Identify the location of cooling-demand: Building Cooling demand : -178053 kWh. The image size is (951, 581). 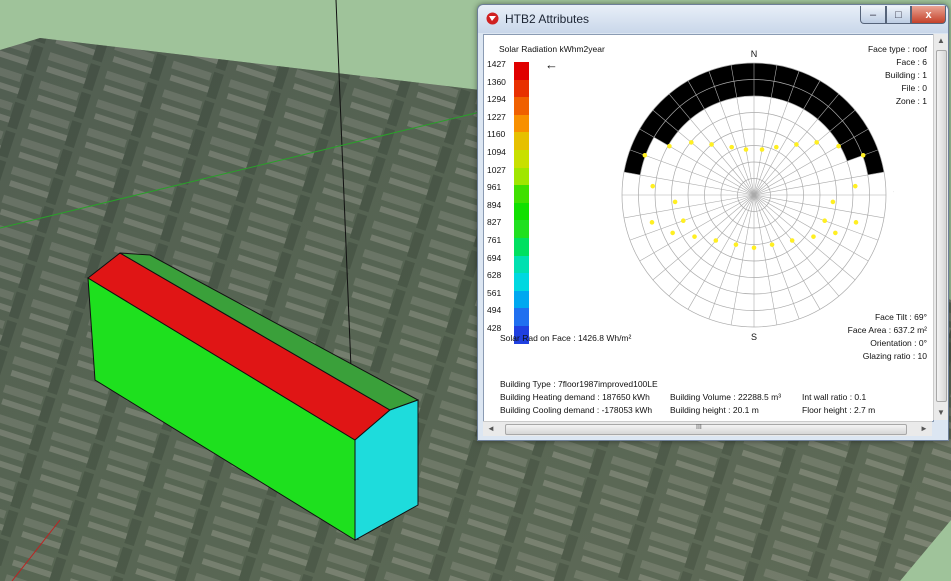
(576, 410).